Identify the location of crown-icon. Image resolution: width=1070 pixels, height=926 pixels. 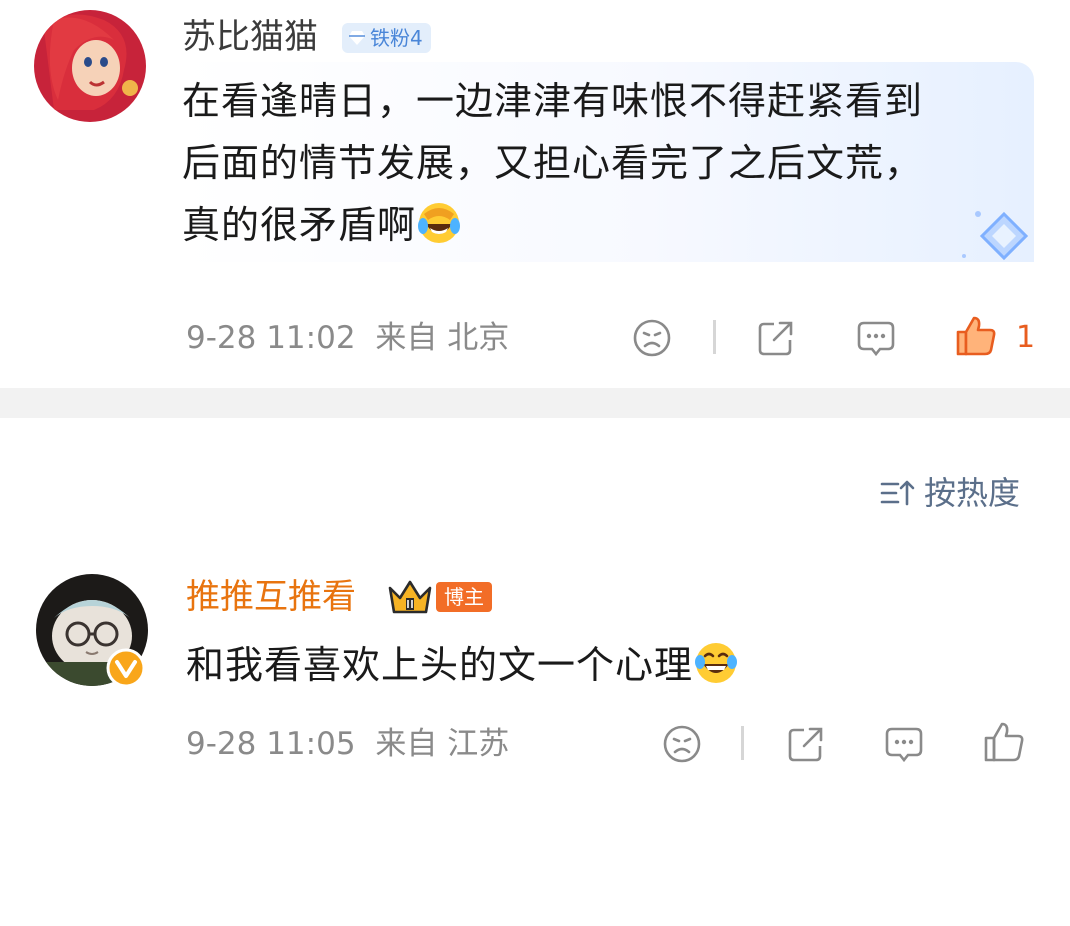
(410, 597).